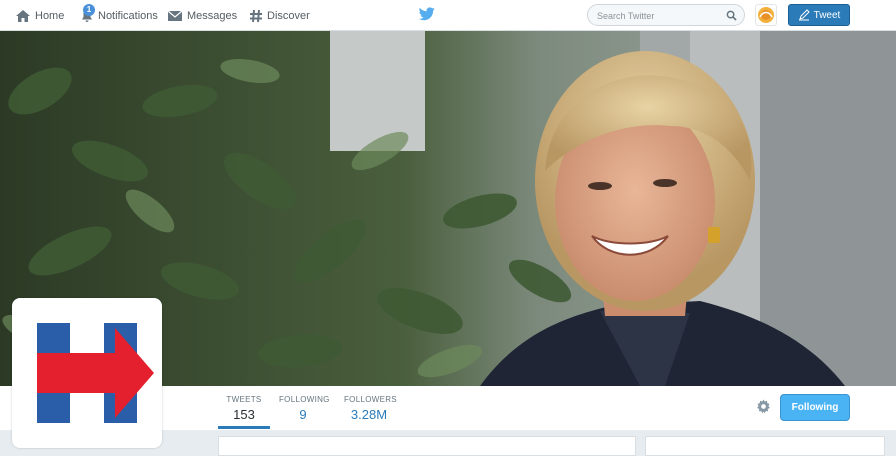 The height and width of the screenshot is (456, 896). What do you see at coordinates (657, 16) in the screenshot?
I see `search-input` at bounding box center [657, 16].